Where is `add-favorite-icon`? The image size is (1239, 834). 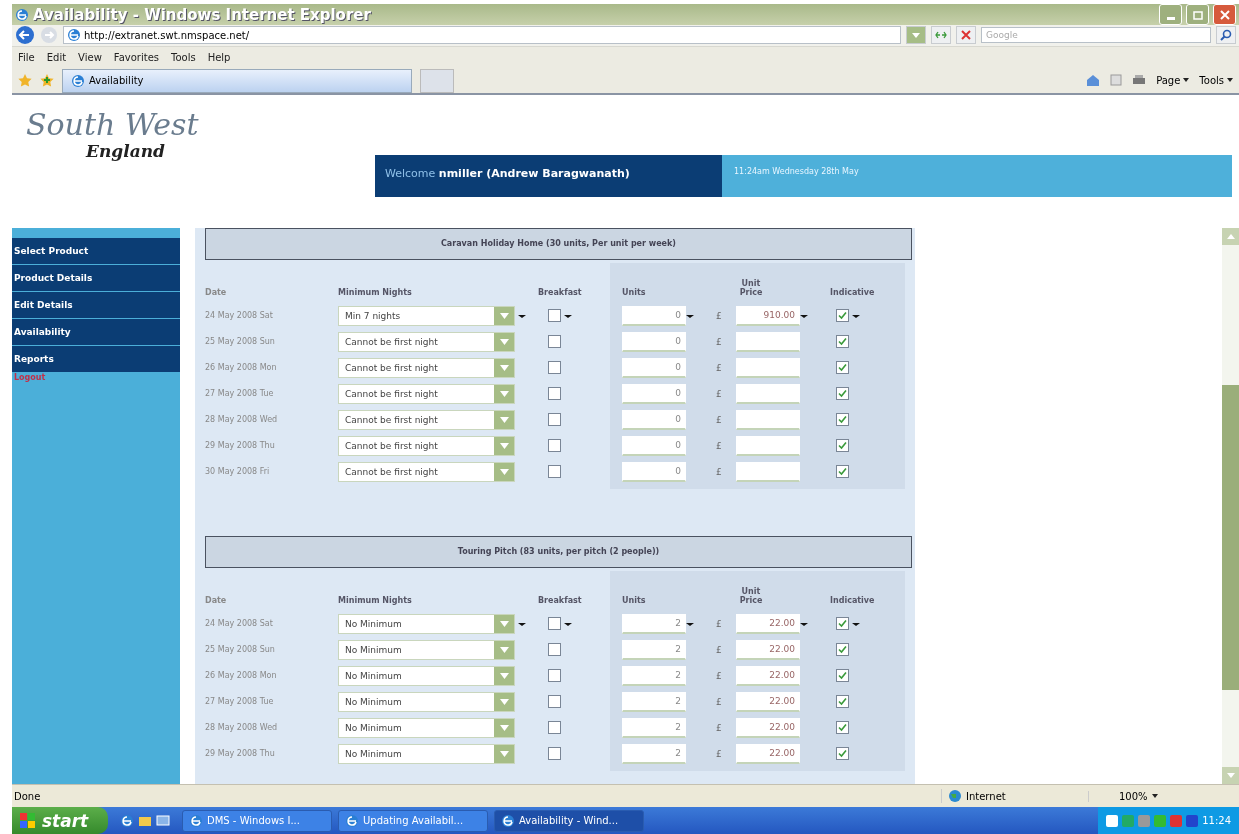 add-favorite-icon is located at coordinates (47, 80).